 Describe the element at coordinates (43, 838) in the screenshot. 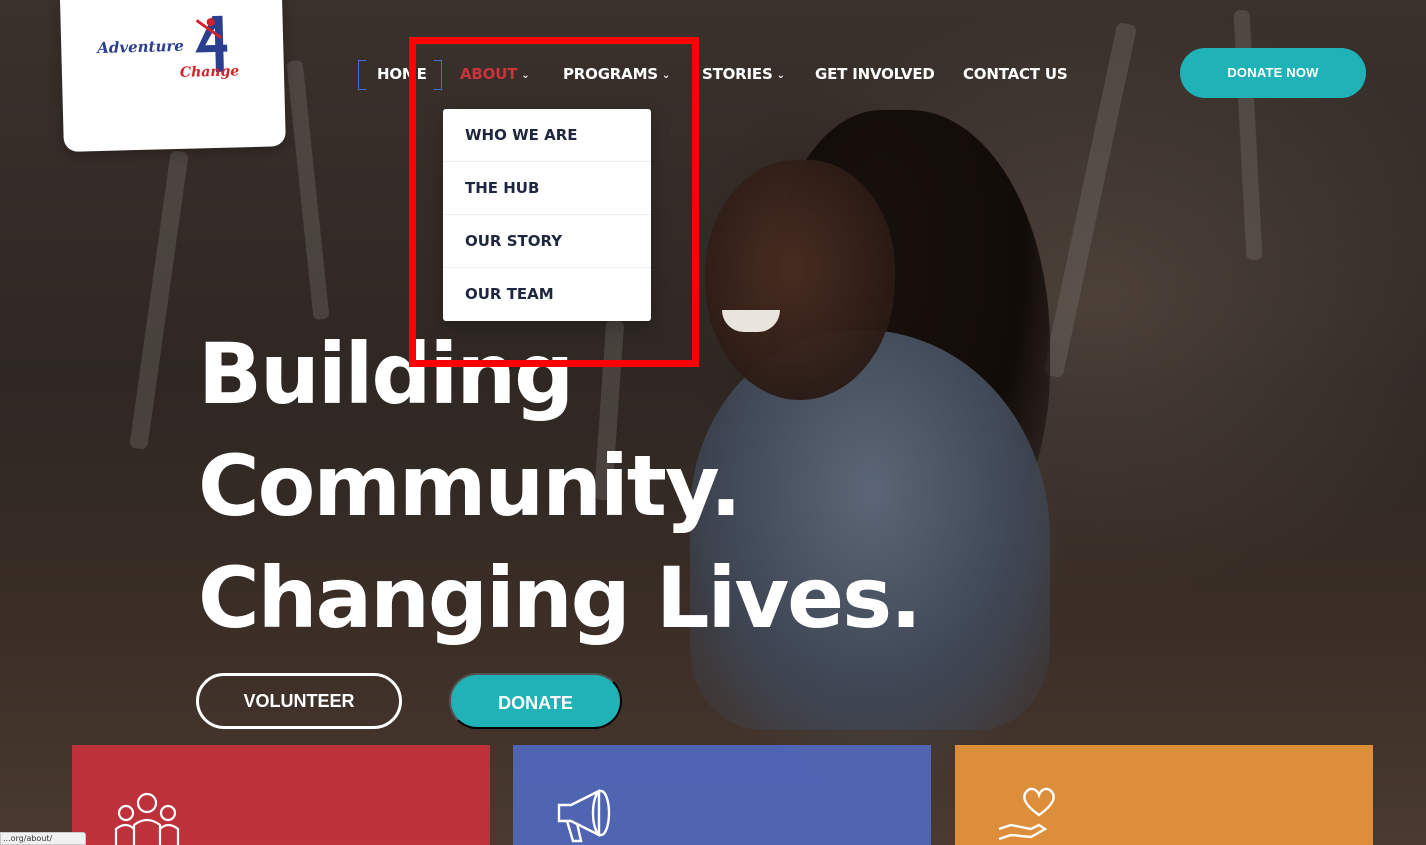

I see `status-url-tooltip: ...org/about/` at that location.